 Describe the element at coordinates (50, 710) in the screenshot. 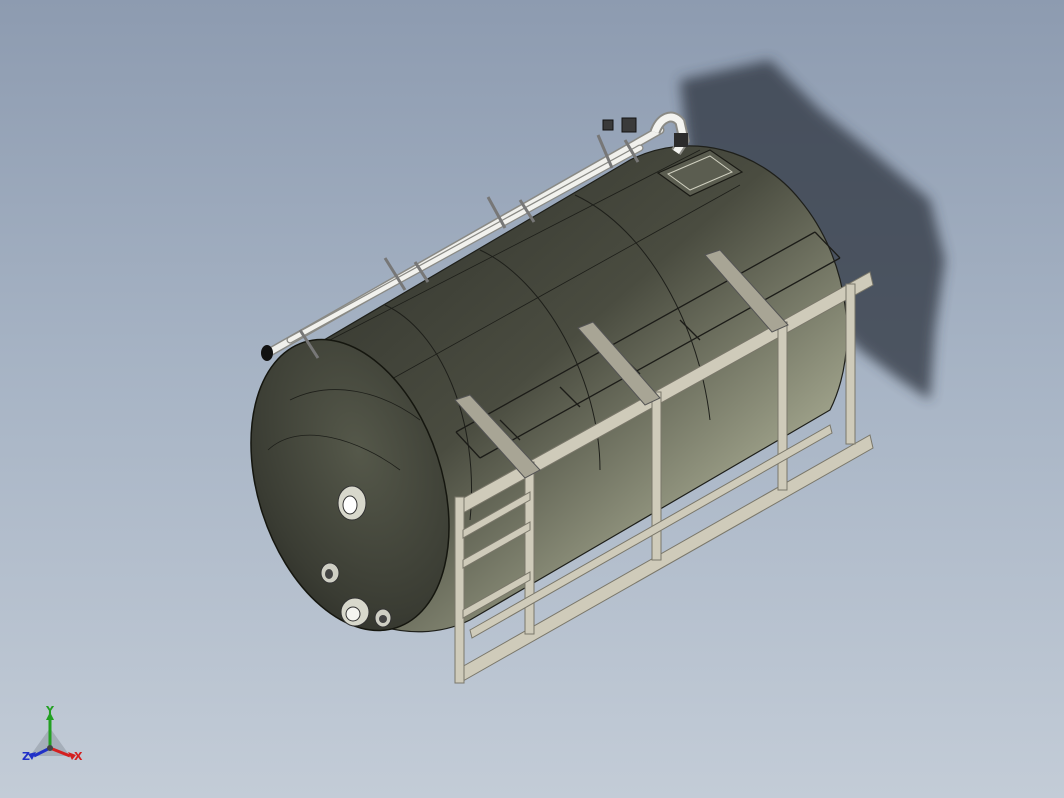

I see `y-axis-label: Y` at that location.